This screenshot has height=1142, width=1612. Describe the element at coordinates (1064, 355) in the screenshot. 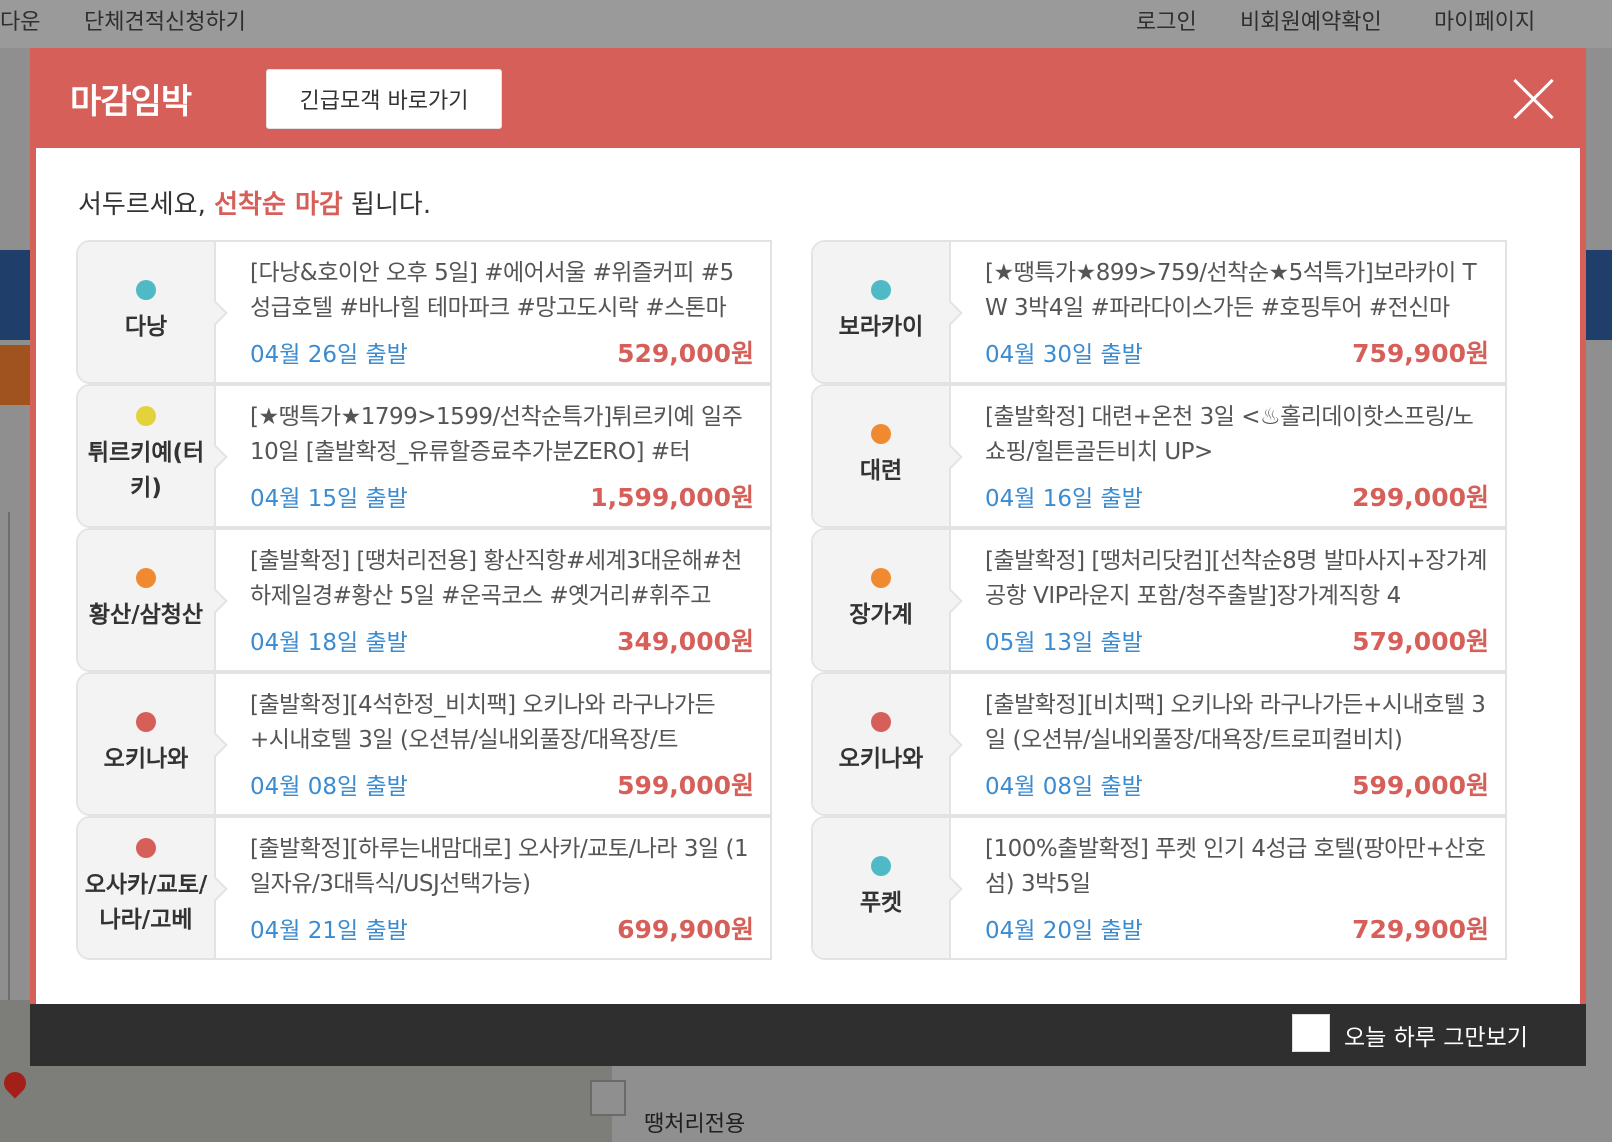

I see `deal-date: 04월 30일 출발` at that location.